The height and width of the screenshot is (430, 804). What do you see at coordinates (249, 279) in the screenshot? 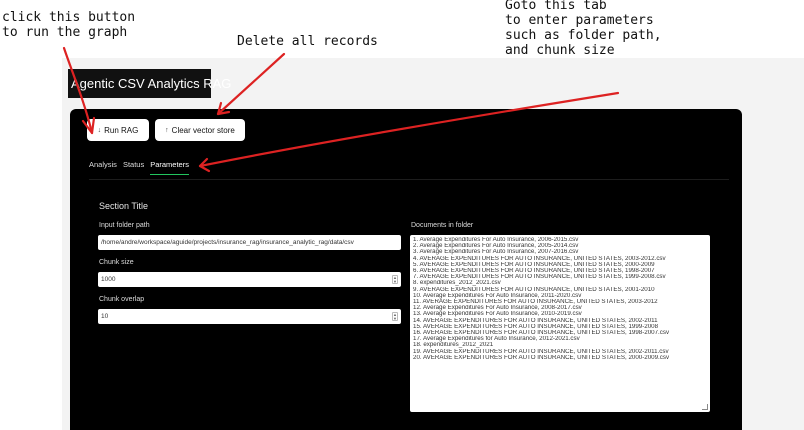
I see `chunk-size-input: 1000 ▲ ▼` at bounding box center [249, 279].